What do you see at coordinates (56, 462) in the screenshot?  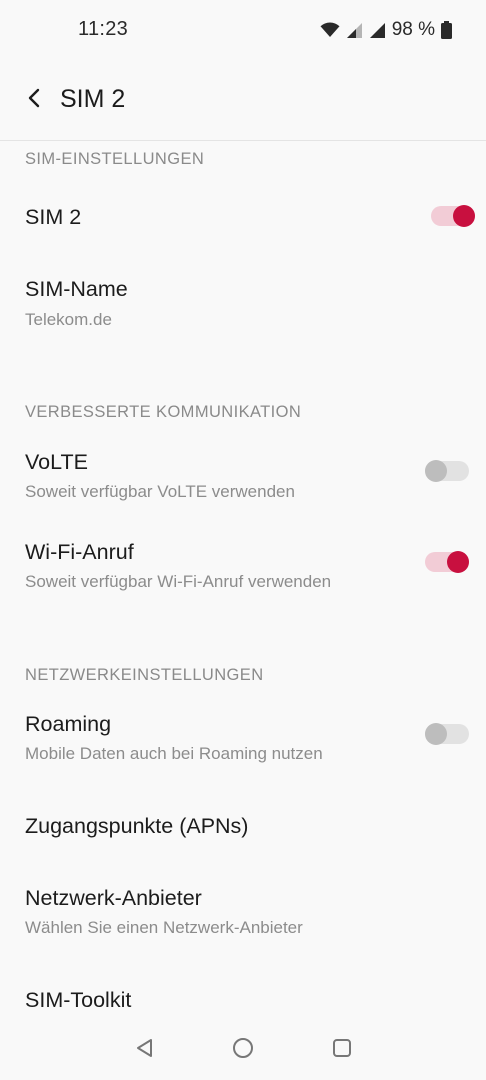 I see `pref-title: VoLTE` at bounding box center [56, 462].